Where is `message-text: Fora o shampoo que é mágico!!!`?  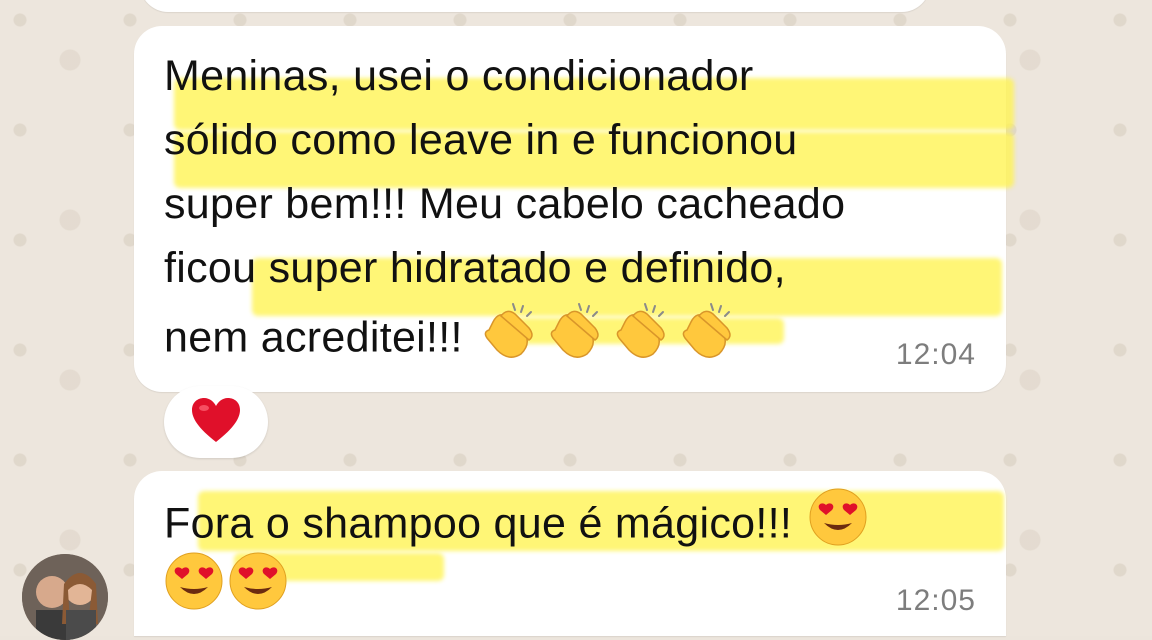 message-text: Fora o shampoo que é mágico!!! is located at coordinates (516, 551).